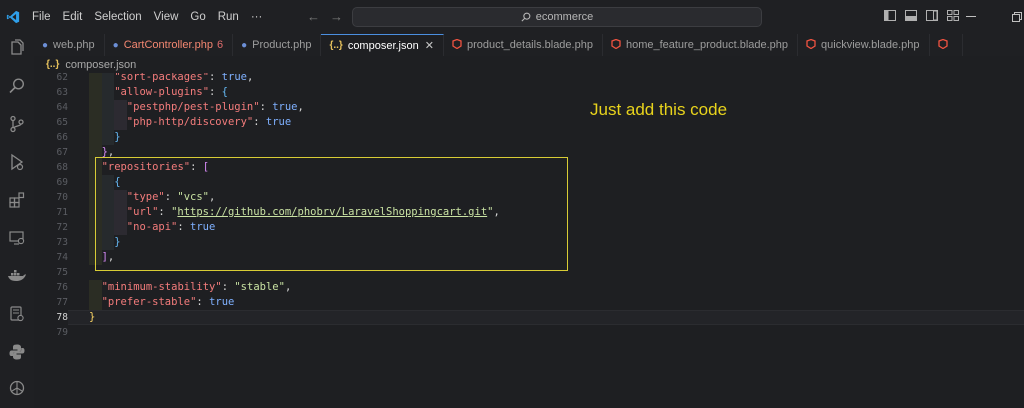  What do you see at coordinates (331, 214) in the screenshot?
I see `highlight-box` at bounding box center [331, 214].